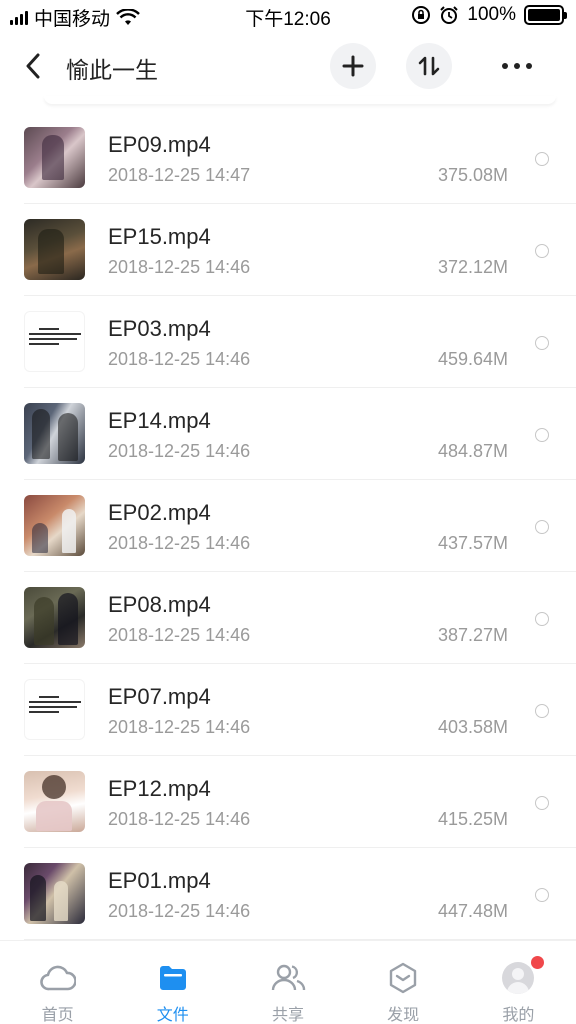 This screenshot has height=1024, width=576. Describe the element at coordinates (288, 894) in the screenshot. I see `file-row: EP01.mp4 2018-12-25 14:46 447.48M` at that location.